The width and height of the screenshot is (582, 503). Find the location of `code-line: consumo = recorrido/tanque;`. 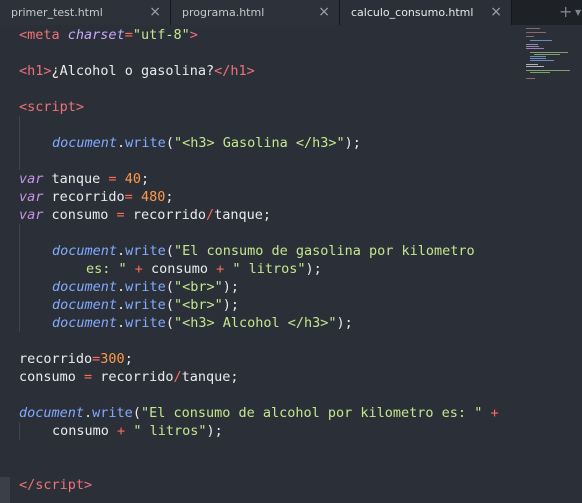

code-line: consumo = recorrido/tanque; is located at coordinates (260, 377).